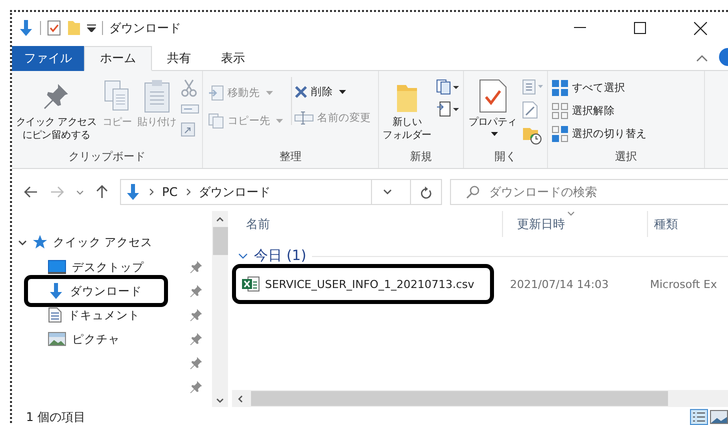 This screenshot has height=425, width=728. Describe the element at coordinates (559, 134) in the screenshot. I see `invert-selection-icon` at that location.